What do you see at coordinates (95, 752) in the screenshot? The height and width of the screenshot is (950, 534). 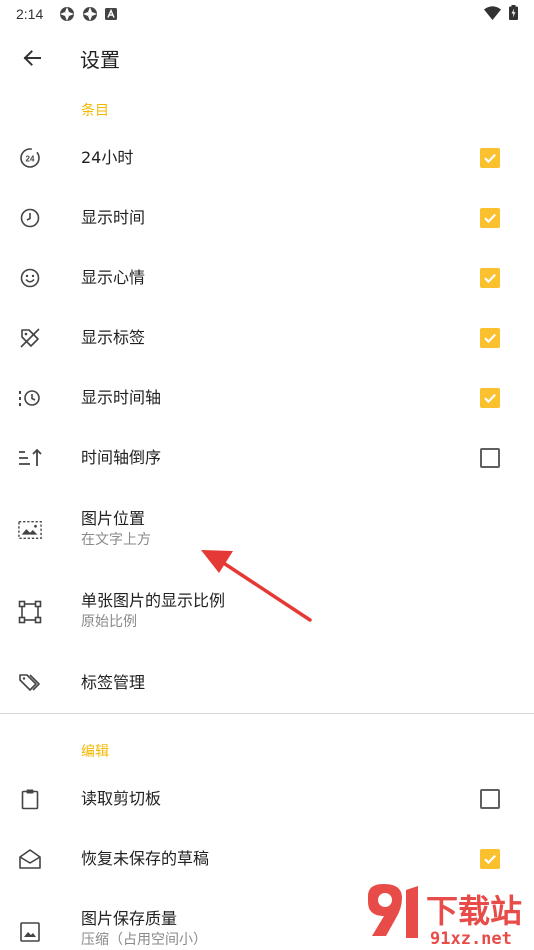 I see `section-header-edit: 编辑` at bounding box center [95, 752].